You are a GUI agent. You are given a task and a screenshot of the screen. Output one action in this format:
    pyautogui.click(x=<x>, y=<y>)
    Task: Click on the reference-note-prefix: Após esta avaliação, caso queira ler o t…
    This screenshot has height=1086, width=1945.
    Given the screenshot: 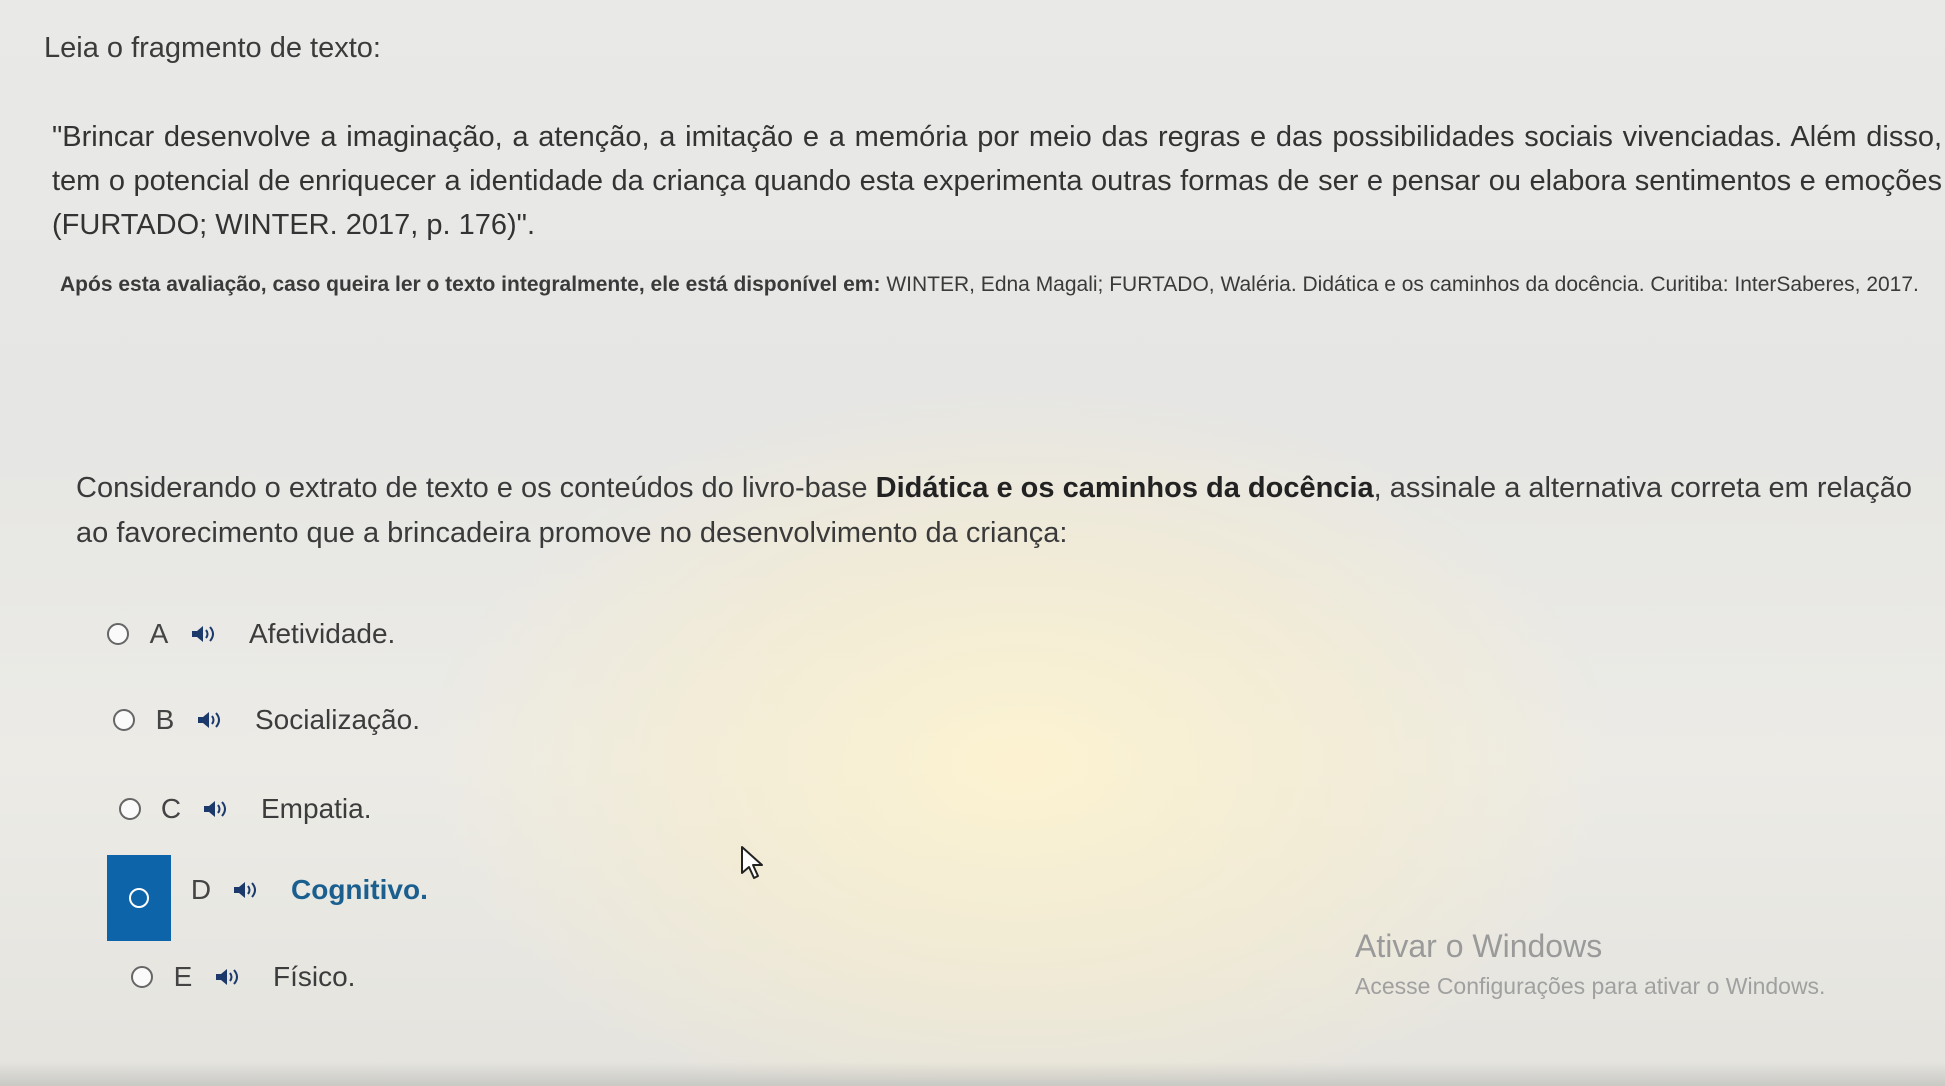 What is the action you would take?
    pyautogui.click(x=470, y=284)
    